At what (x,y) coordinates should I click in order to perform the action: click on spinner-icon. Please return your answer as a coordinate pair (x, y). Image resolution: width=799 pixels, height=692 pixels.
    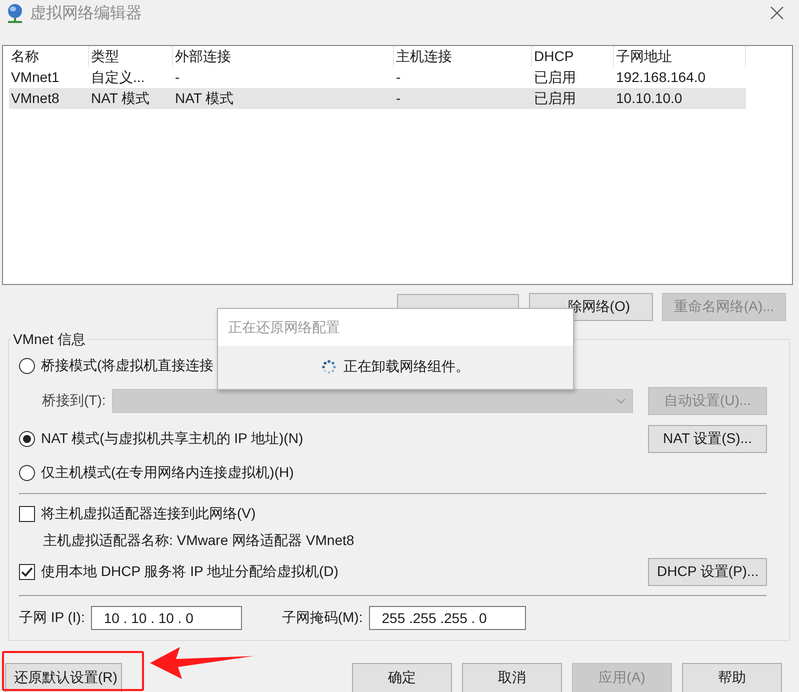
    Looking at the image, I should click on (329, 367).